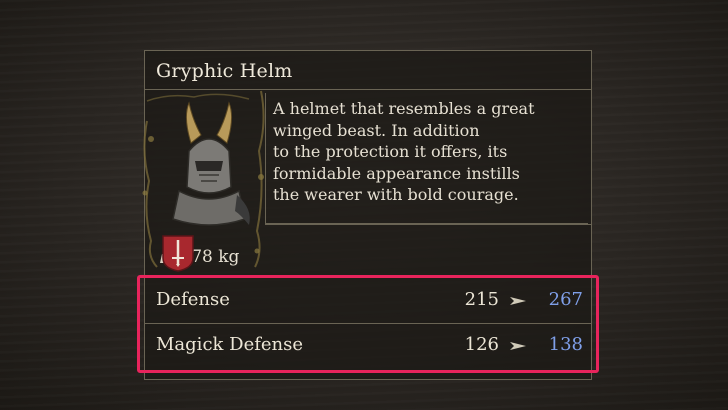  Describe the element at coordinates (368, 301) in the screenshot. I see `stat-row-defense: Defense 215 267` at that location.